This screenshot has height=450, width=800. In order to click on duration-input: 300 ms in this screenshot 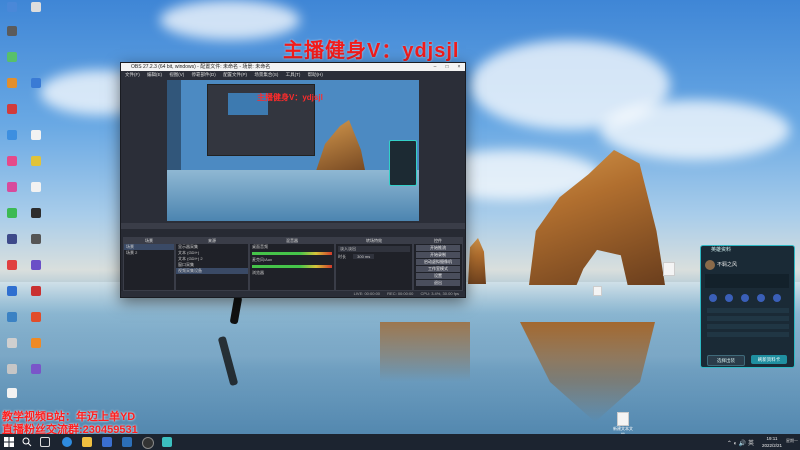, I will do `click(364, 256)`.